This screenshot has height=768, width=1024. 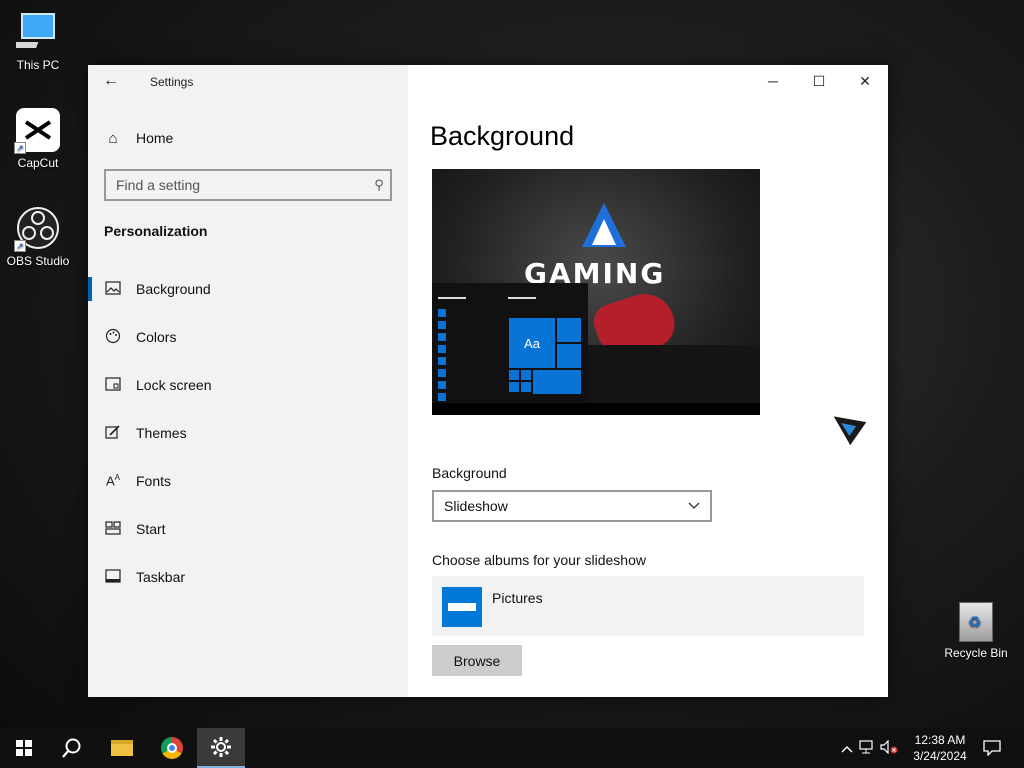 What do you see at coordinates (151, 529) in the screenshot?
I see `sidebar-item-label: Start` at bounding box center [151, 529].